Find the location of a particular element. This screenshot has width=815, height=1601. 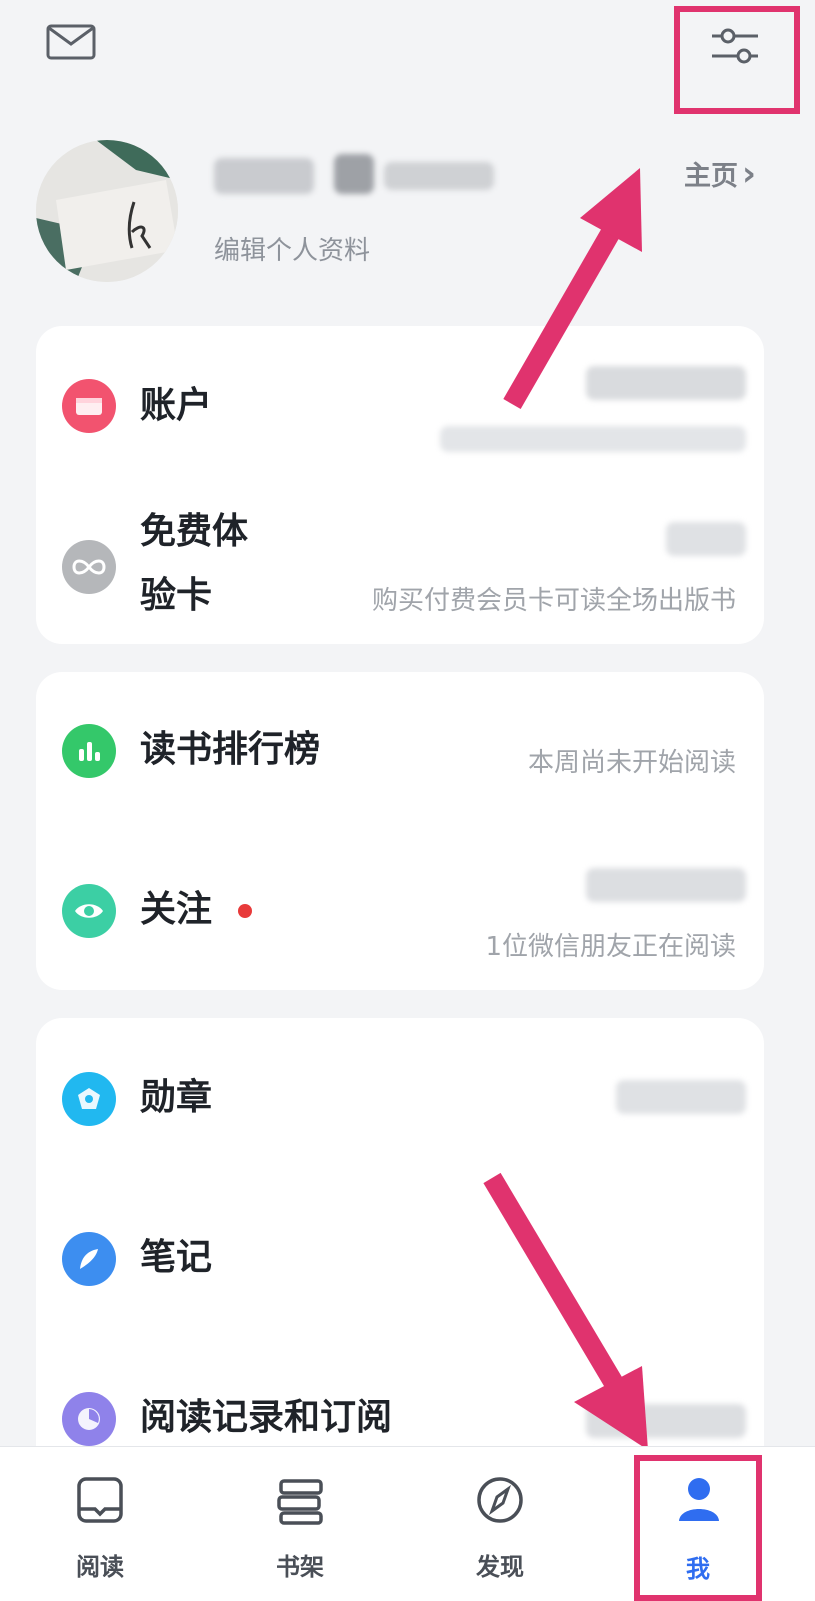

follow-row: 关注 1位微信朋友正在阅读 is located at coordinates (400, 911).